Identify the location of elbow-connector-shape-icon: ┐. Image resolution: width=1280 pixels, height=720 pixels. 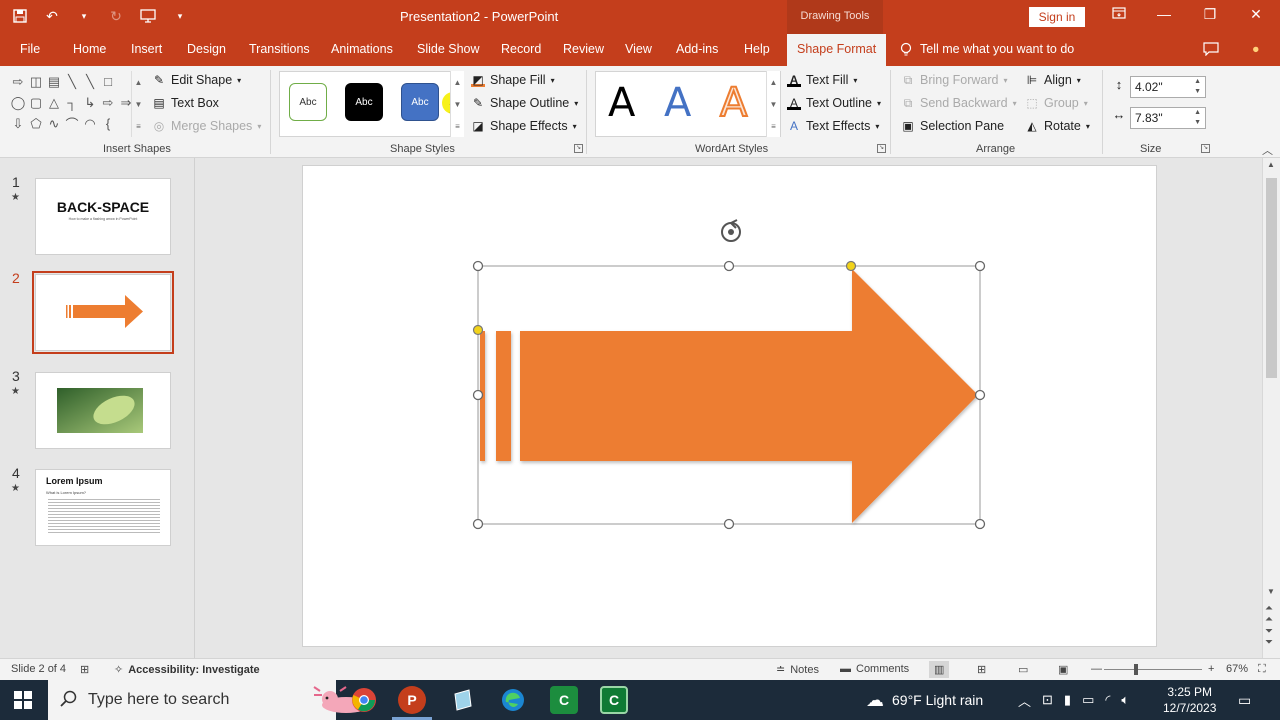
(72, 102).